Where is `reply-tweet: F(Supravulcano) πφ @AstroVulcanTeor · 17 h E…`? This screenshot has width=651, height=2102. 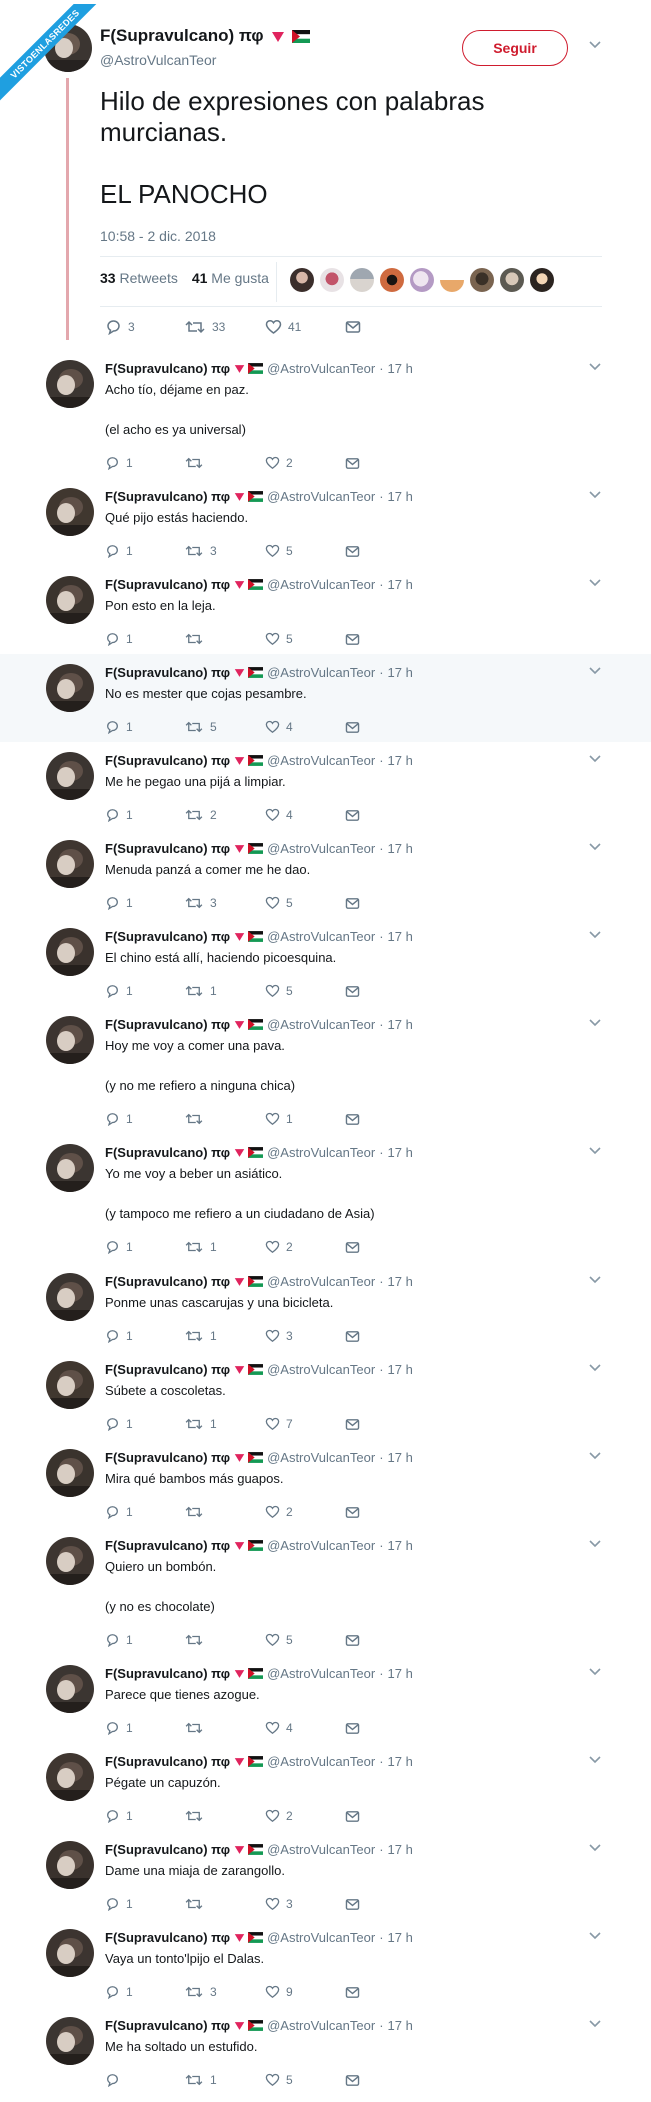
reply-tweet: F(Supravulcano) πφ @AstroVulcanTeor · 17 h E… is located at coordinates (325, 962).